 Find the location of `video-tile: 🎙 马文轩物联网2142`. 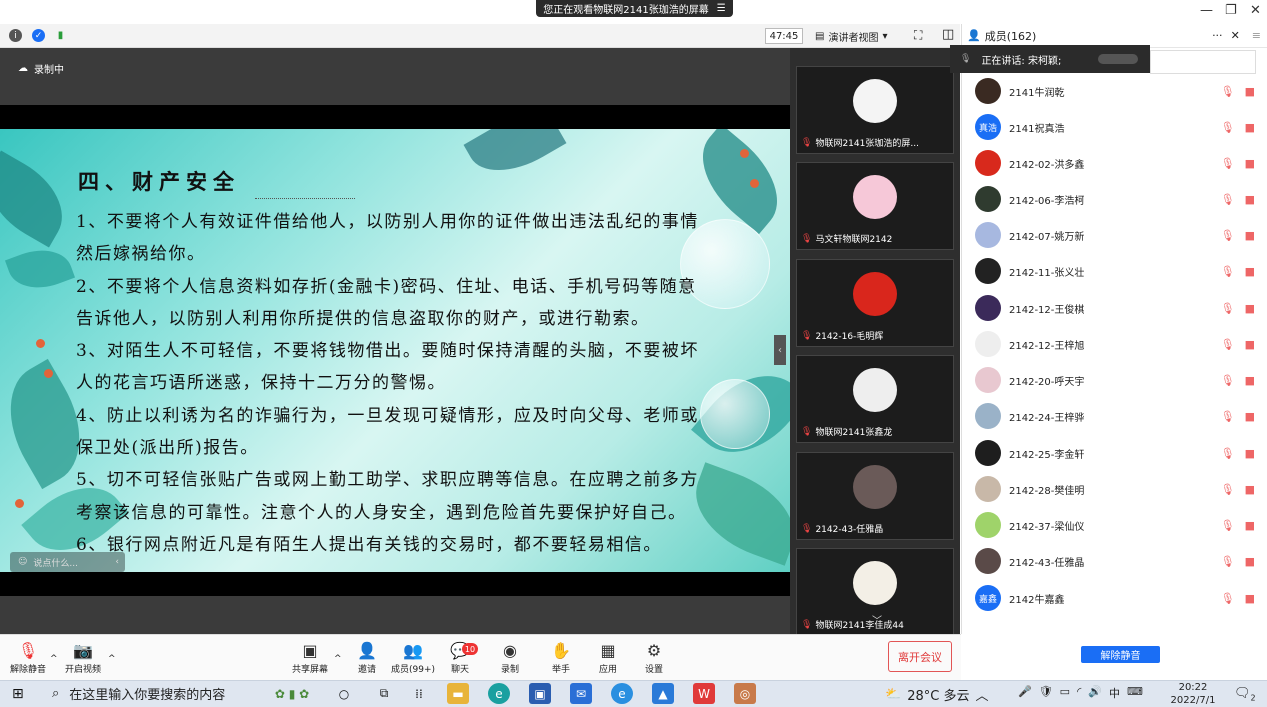

video-tile: 🎙 马文轩物联网2142 is located at coordinates (875, 206).